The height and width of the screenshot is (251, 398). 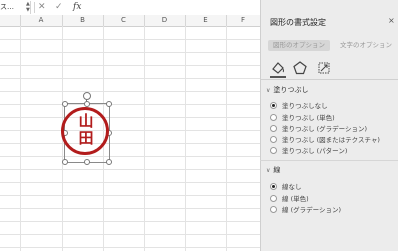 What do you see at coordinates (278, 69) in the screenshot?
I see `fill-line-icon` at bounding box center [278, 69].